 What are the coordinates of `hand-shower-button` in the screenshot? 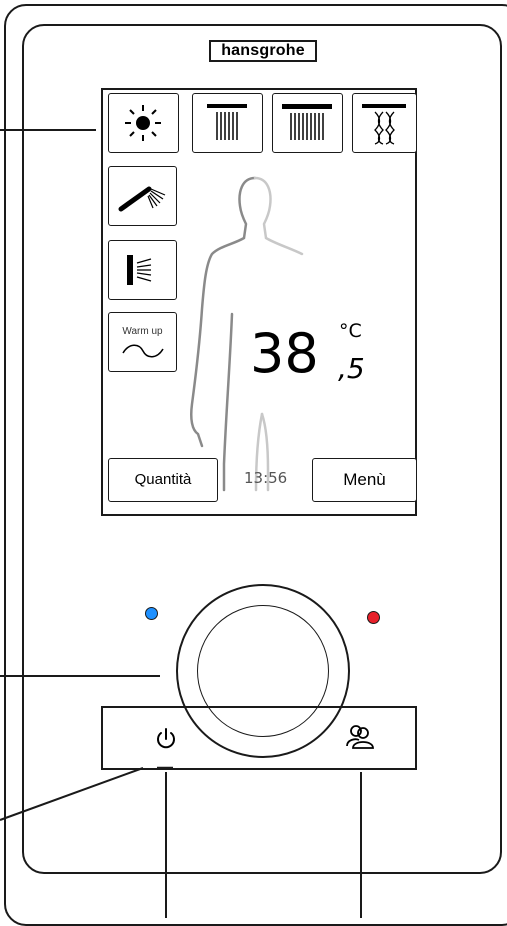 It's located at (142, 196).